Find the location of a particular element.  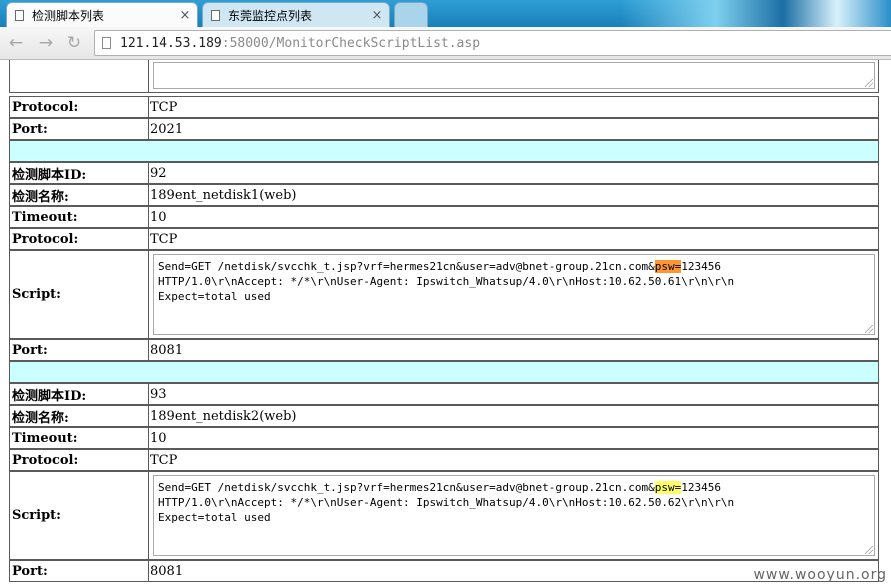

table-row: 检测名称: 189ent_netdisk1(web) is located at coordinates (444, 195).